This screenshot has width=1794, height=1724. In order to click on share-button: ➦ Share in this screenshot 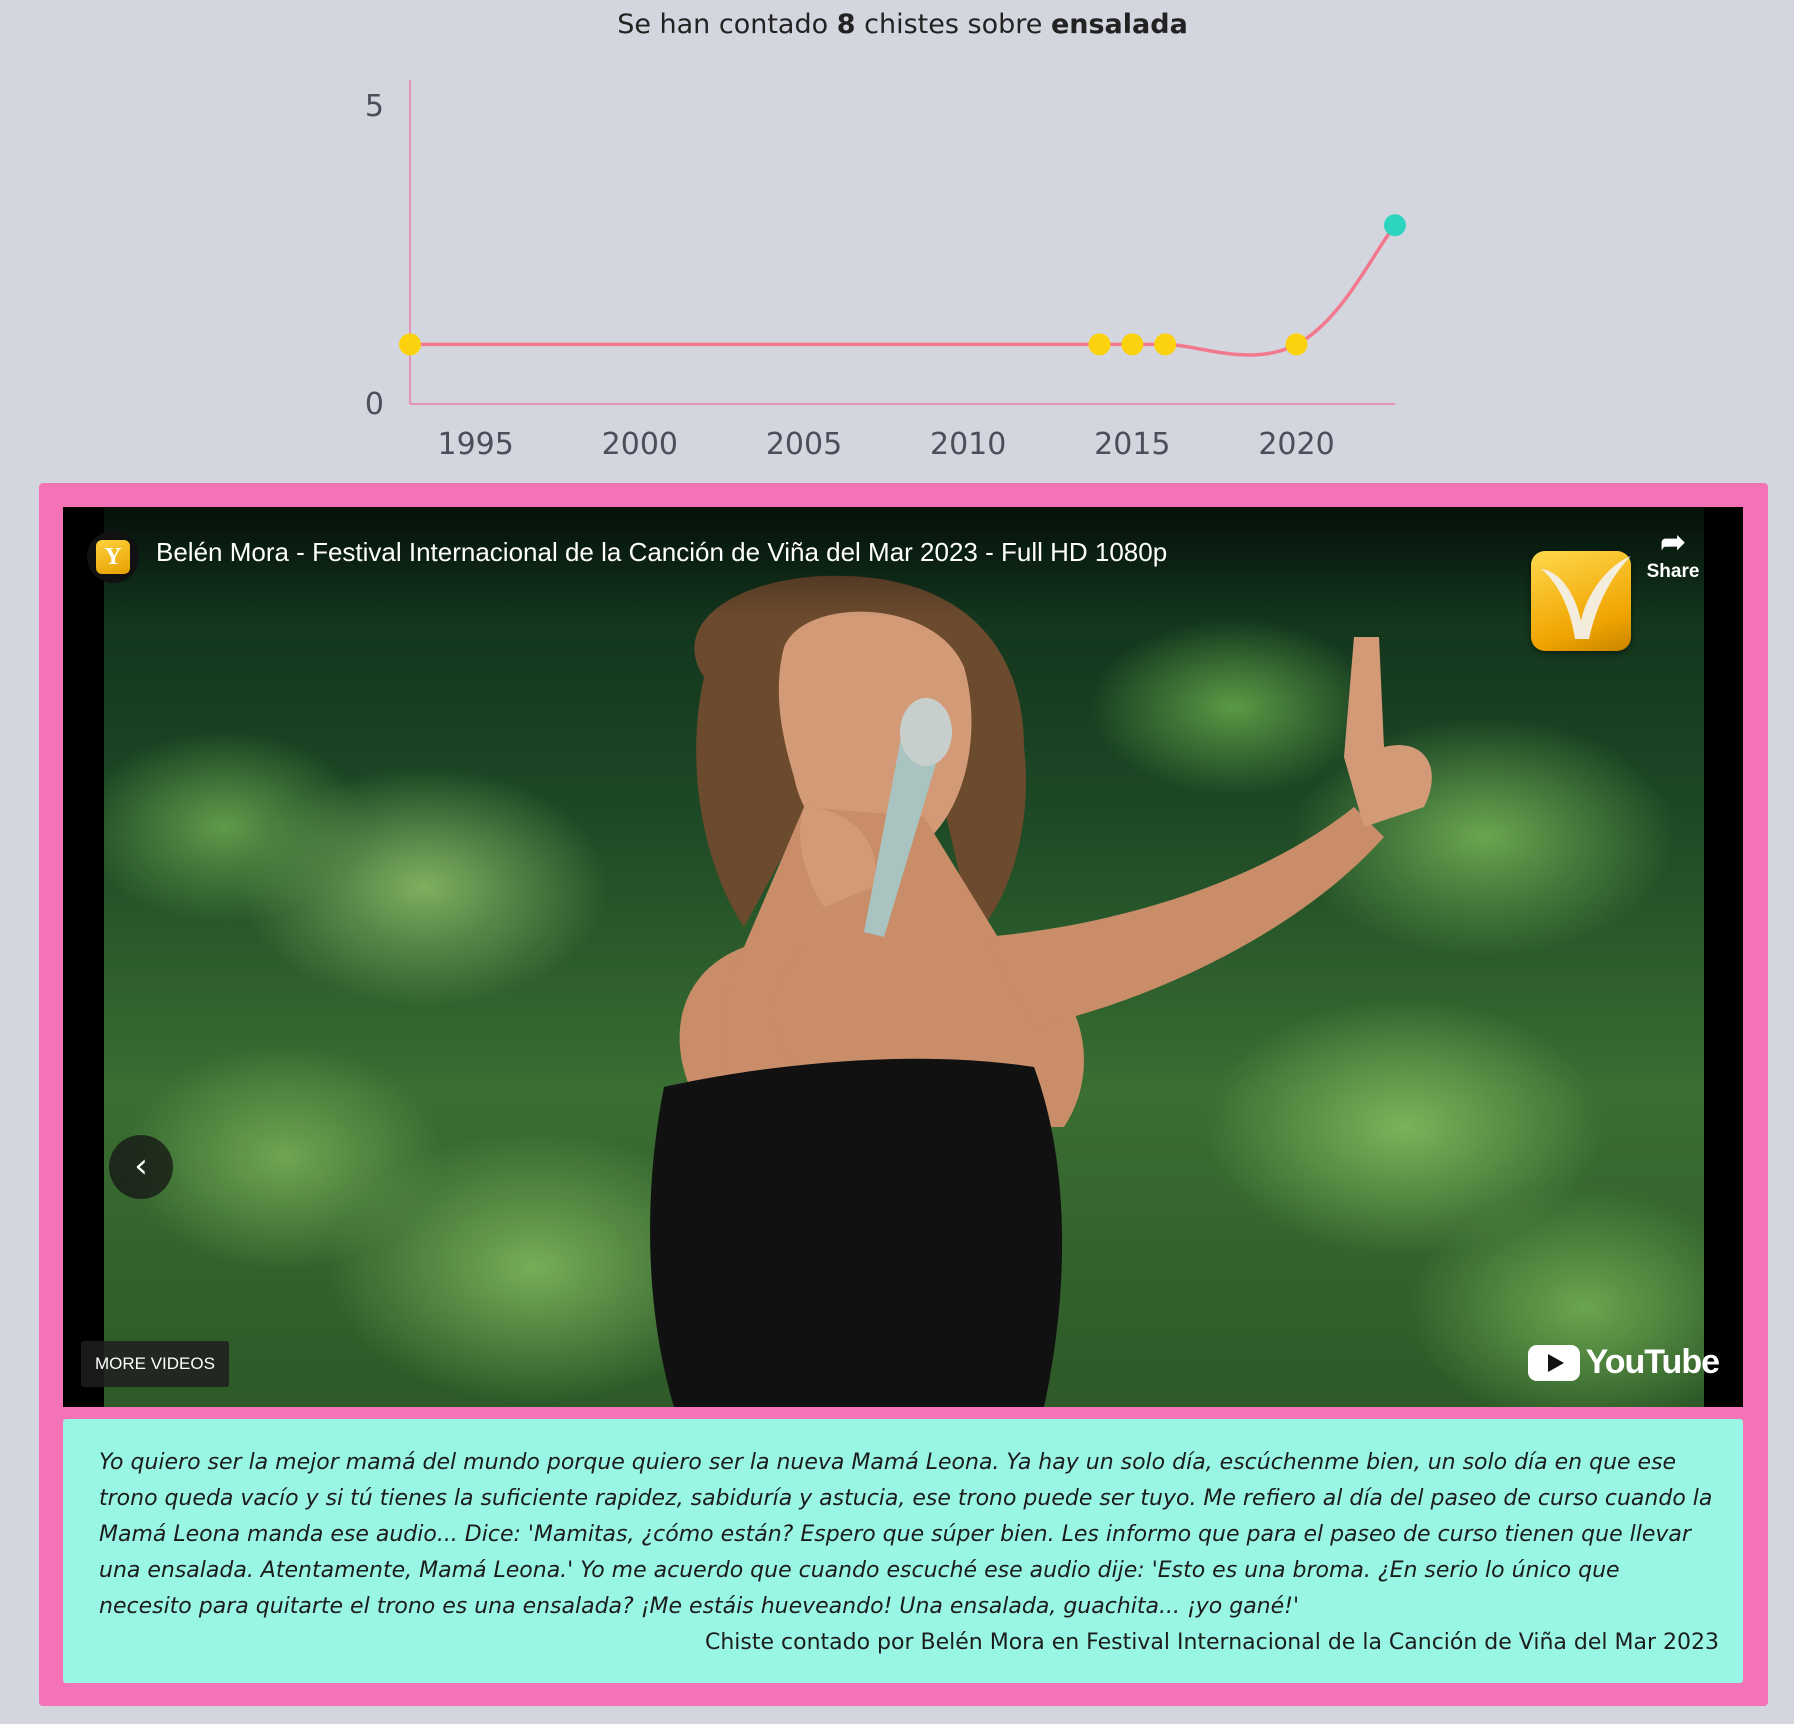, I will do `click(1673, 554)`.